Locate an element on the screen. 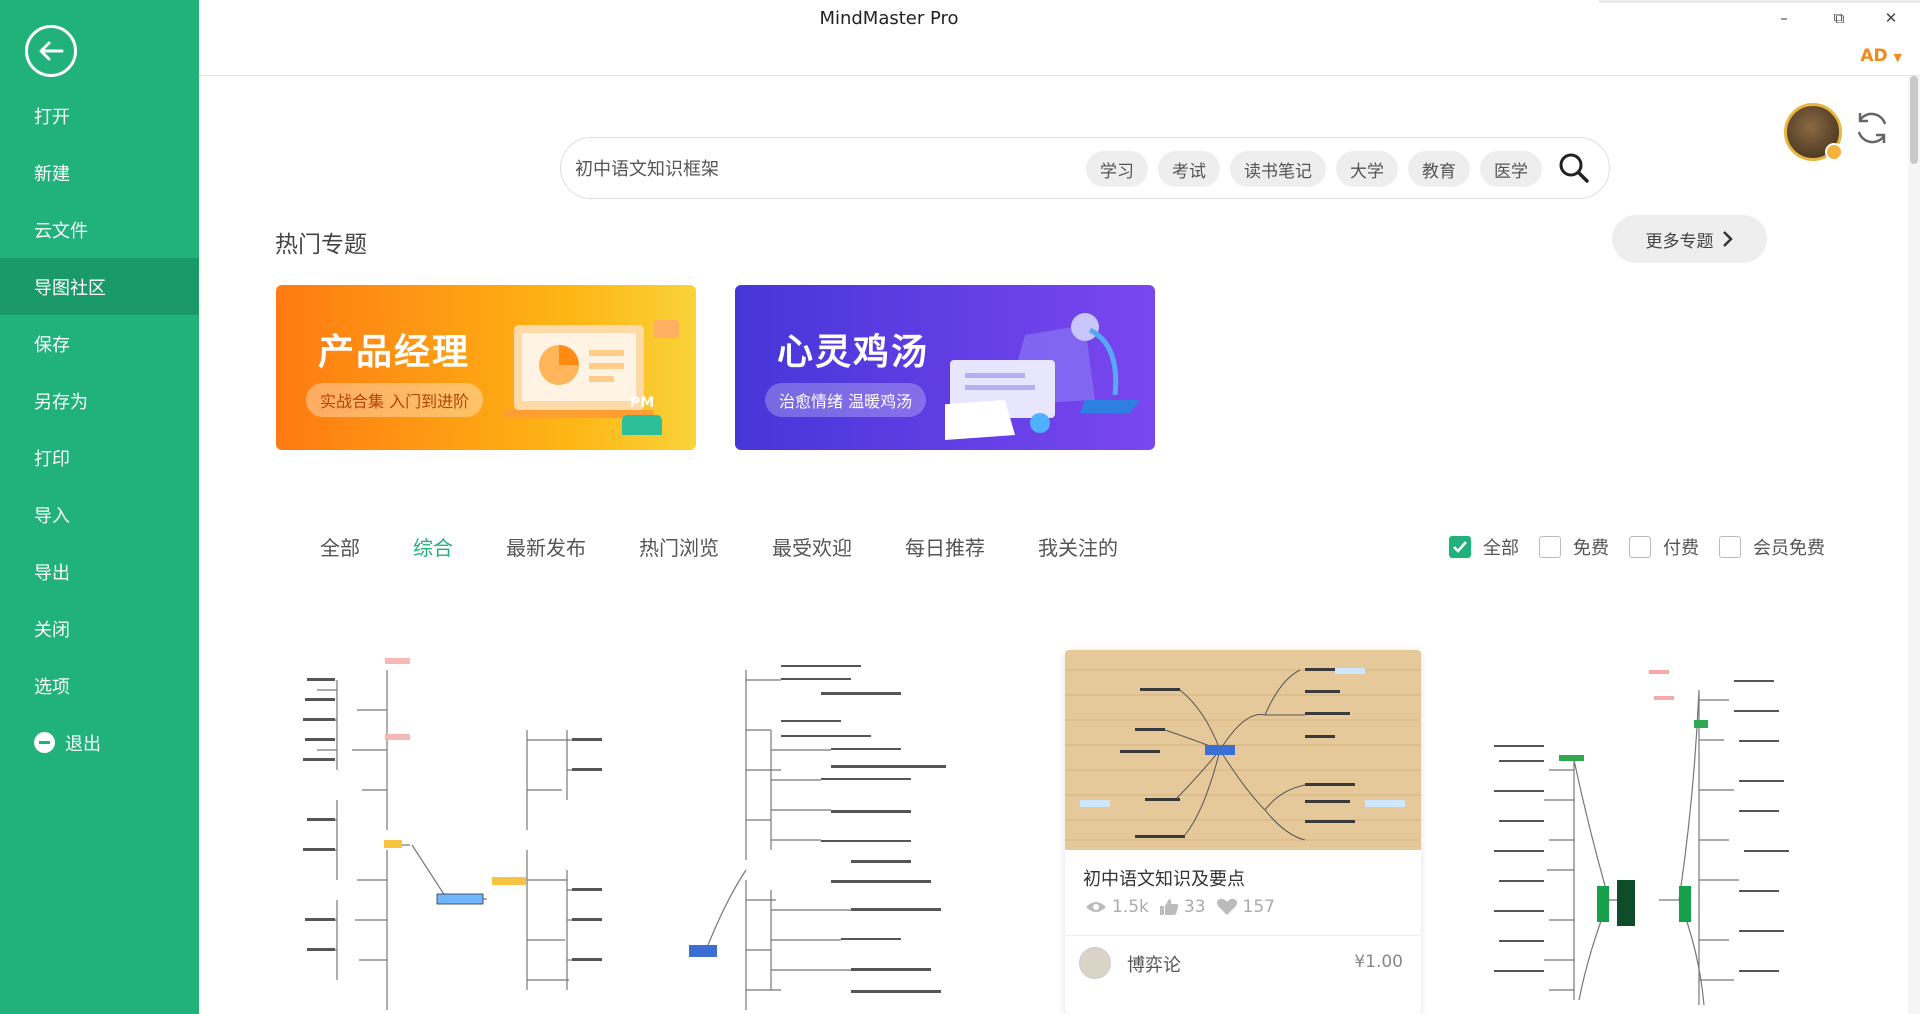 This screenshot has width=1920, height=1014. thumbs-up-icon is located at coordinates (1169, 907).